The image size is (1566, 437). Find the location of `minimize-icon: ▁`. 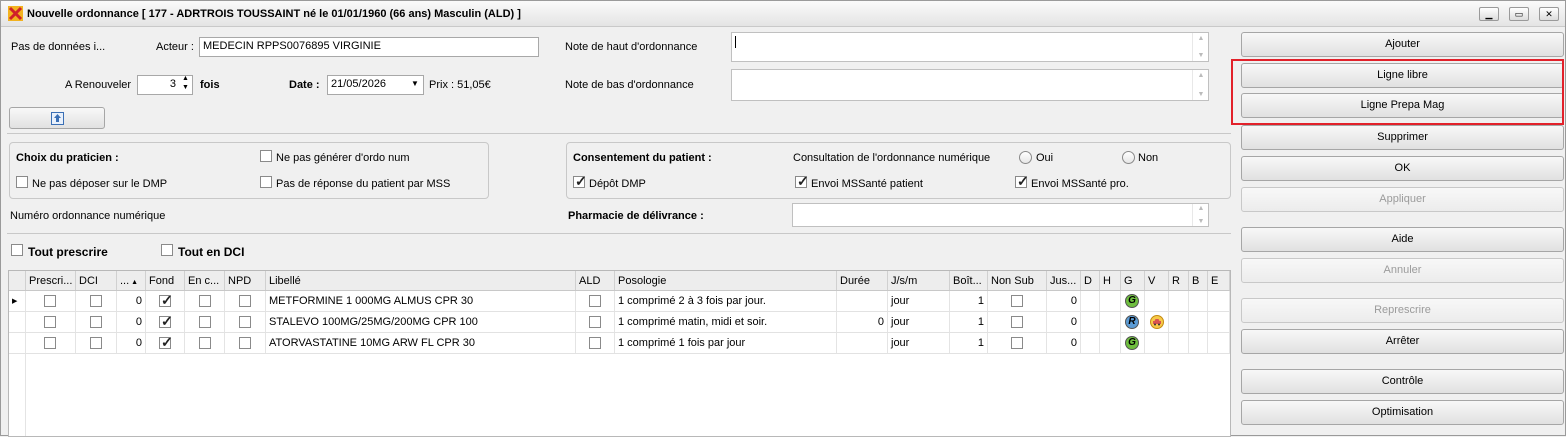

minimize-icon: ▁ is located at coordinates (1489, 14).